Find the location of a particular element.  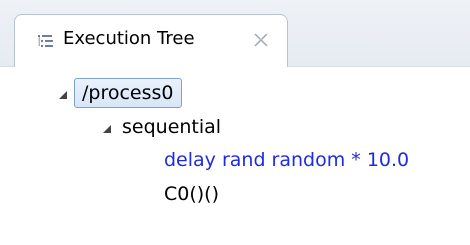

close-icon is located at coordinates (261, 40).